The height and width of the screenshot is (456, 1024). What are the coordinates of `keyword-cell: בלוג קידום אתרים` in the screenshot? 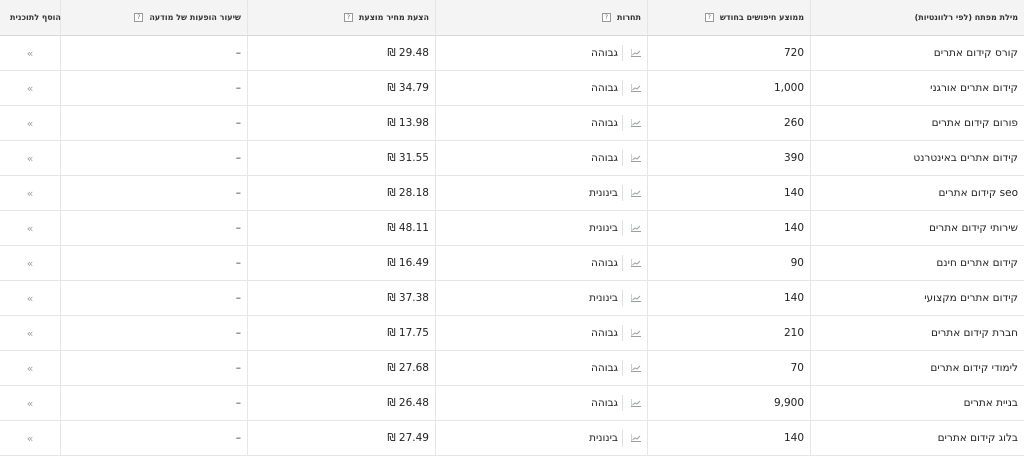 It's located at (917, 438).